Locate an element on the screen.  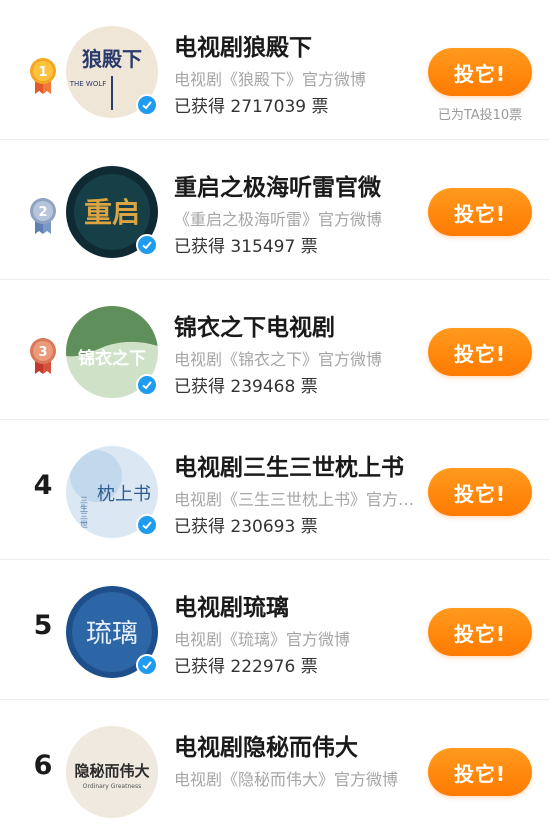
rank-label: 1 is located at coordinates (42, 72).